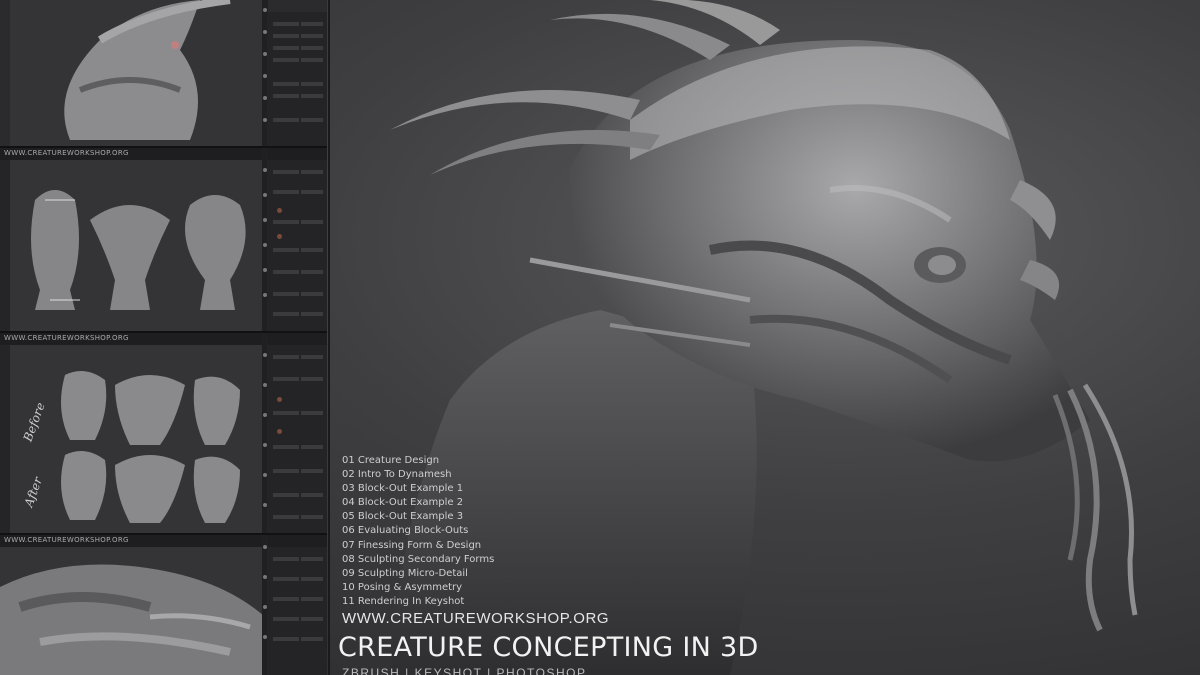 The width and height of the screenshot is (1200, 675). What do you see at coordinates (403, 503) in the screenshot?
I see `chapter-item: 04 Block-Out Example 2` at bounding box center [403, 503].